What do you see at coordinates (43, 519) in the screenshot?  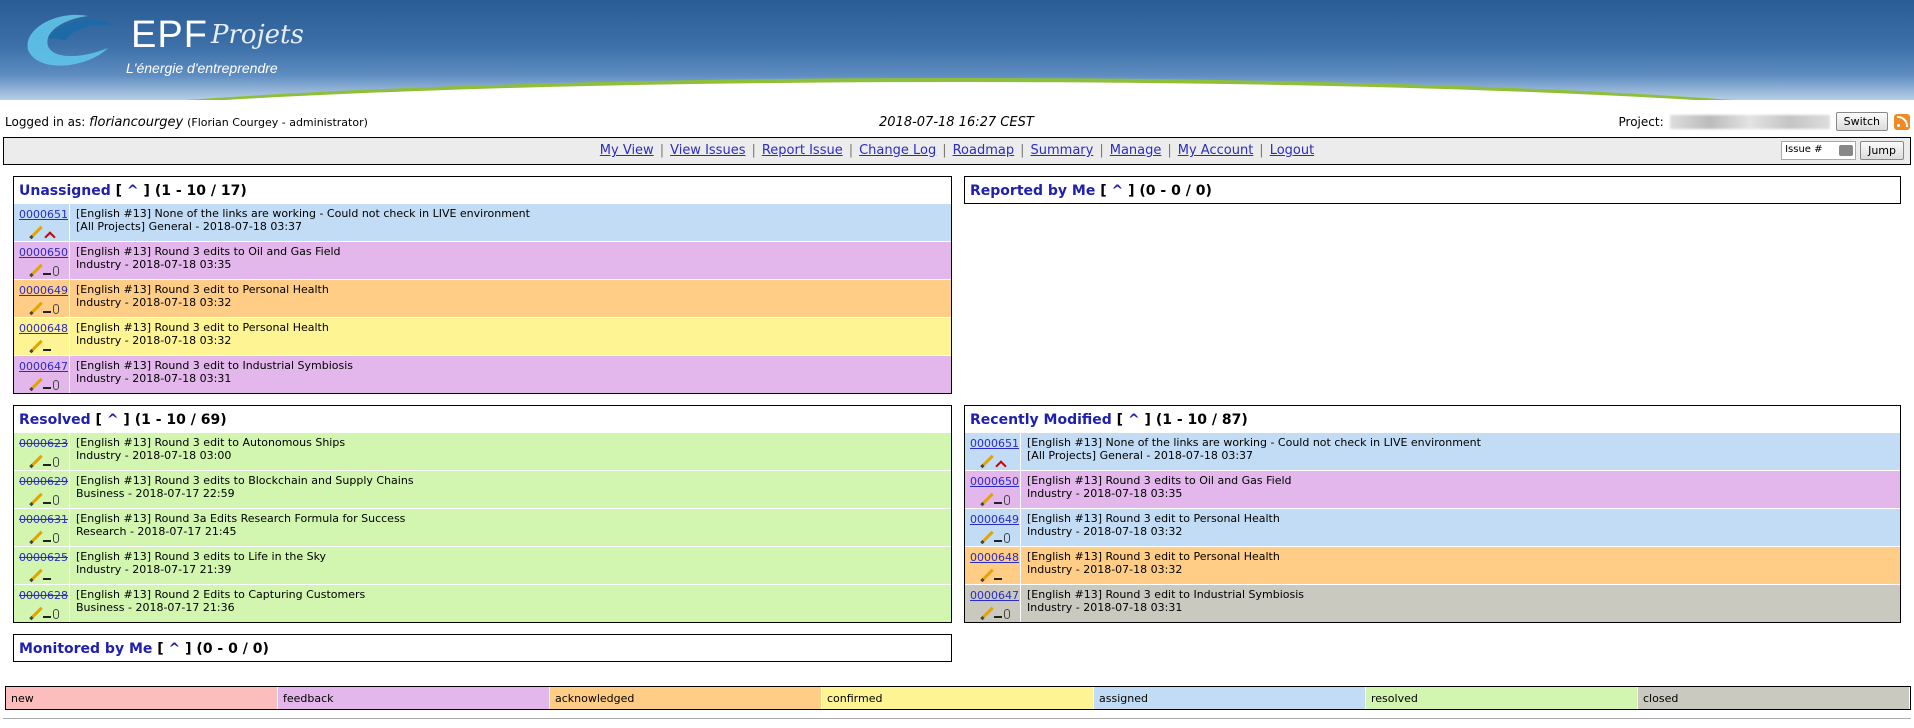 I see `issue-id-link: 0000631` at bounding box center [43, 519].